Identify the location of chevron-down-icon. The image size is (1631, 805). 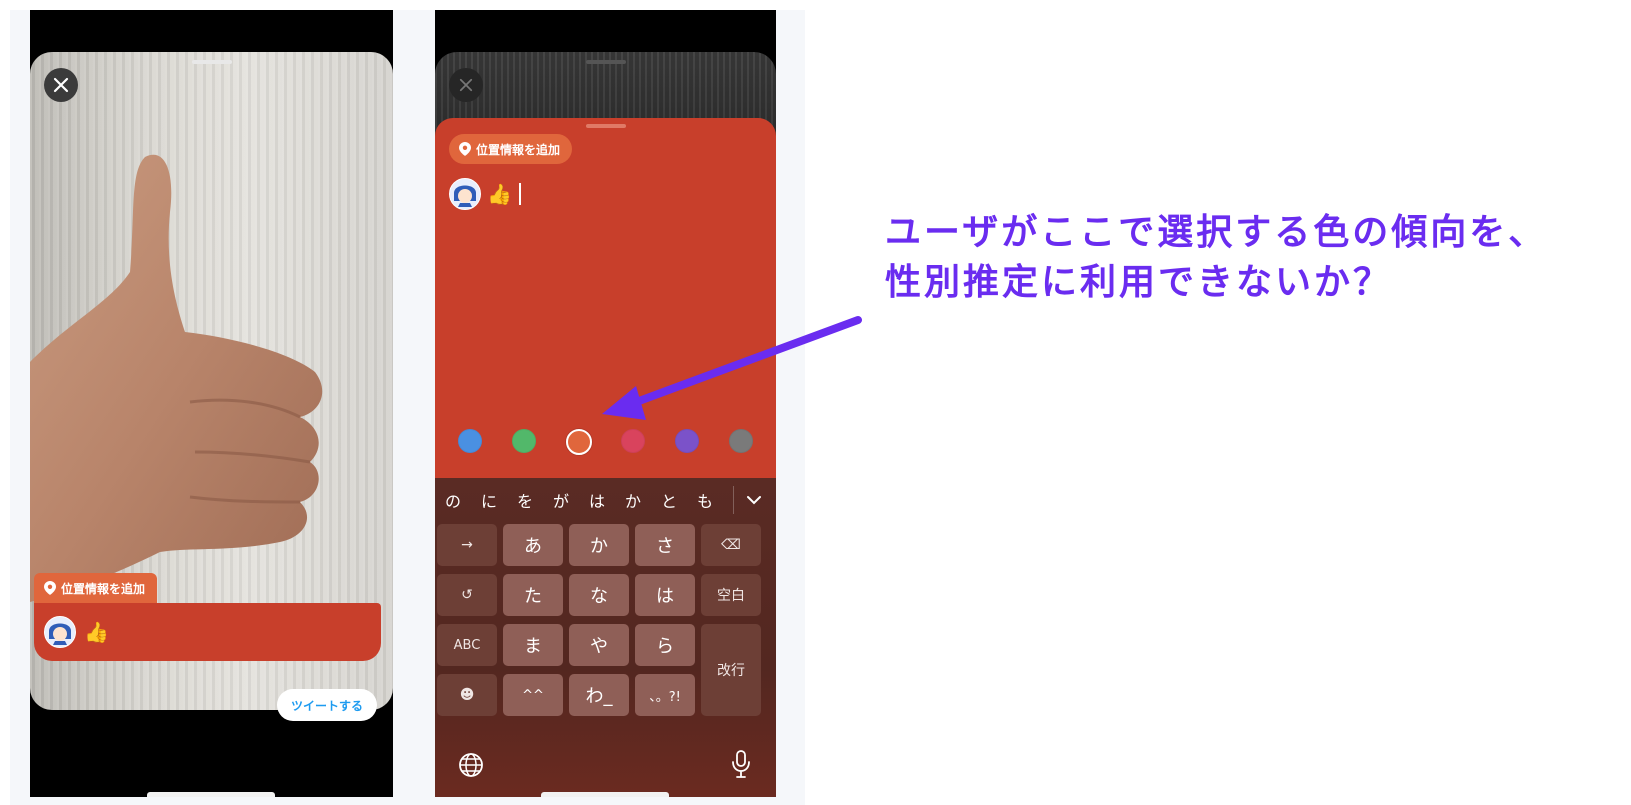
(754, 500).